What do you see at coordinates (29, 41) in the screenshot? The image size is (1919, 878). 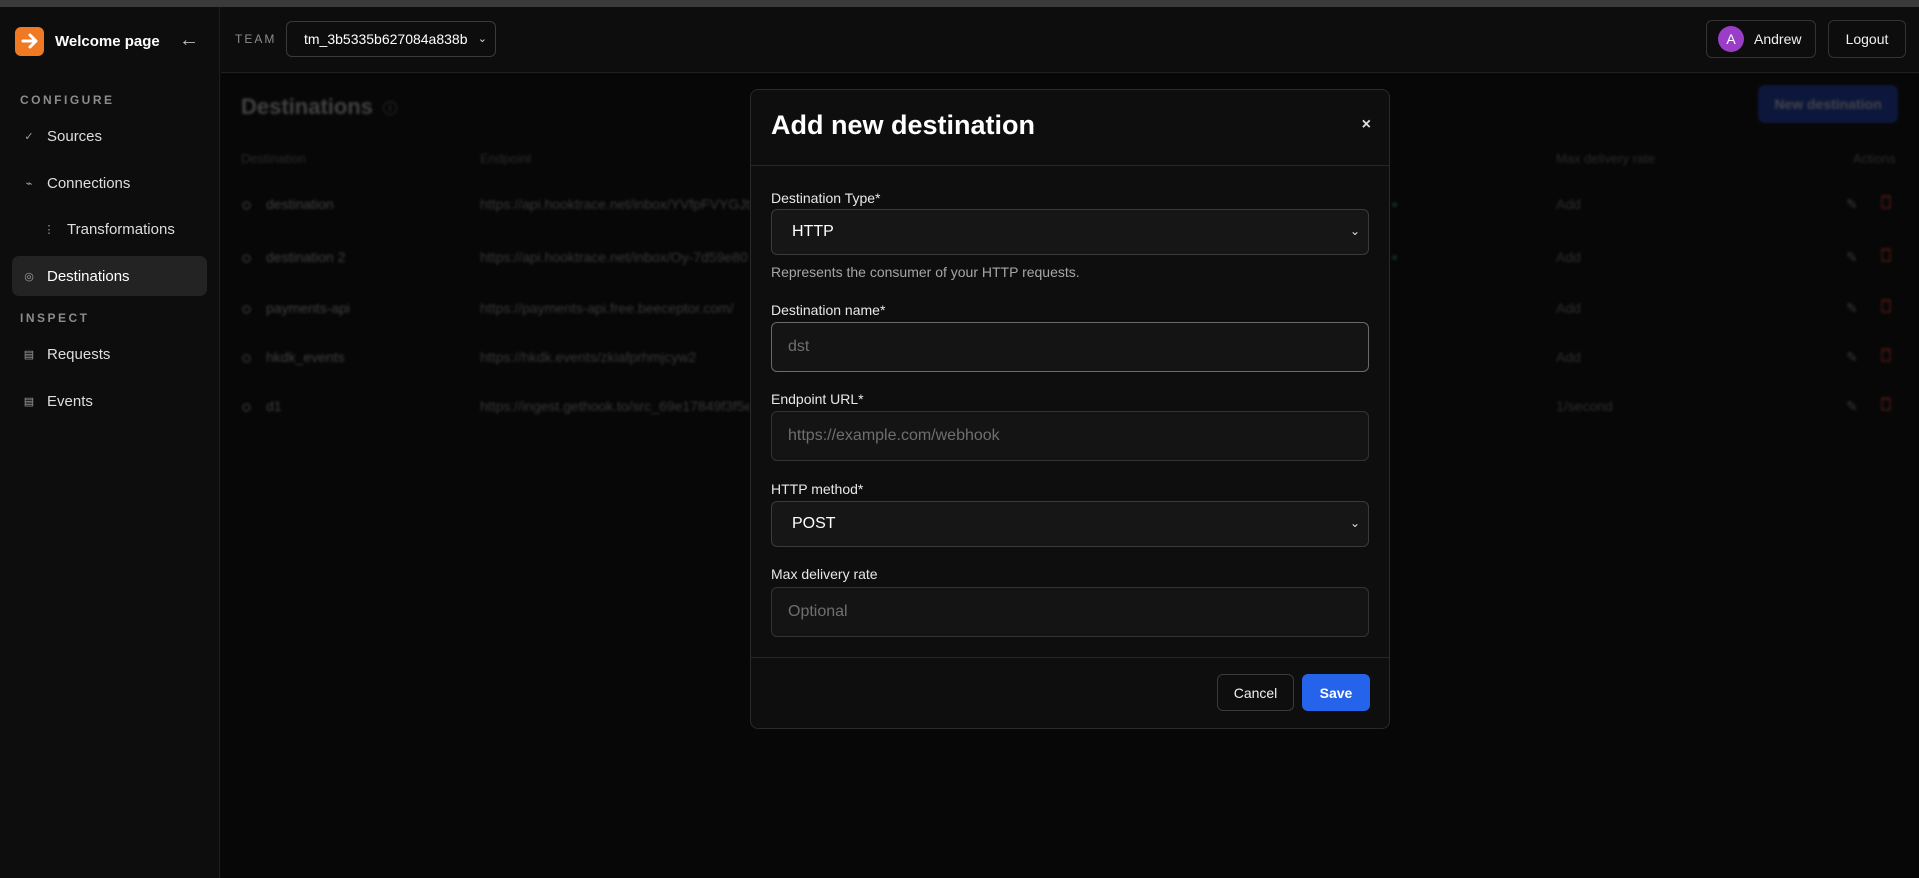 I see `brand-logo-icon` at bounding box center [29, 41].